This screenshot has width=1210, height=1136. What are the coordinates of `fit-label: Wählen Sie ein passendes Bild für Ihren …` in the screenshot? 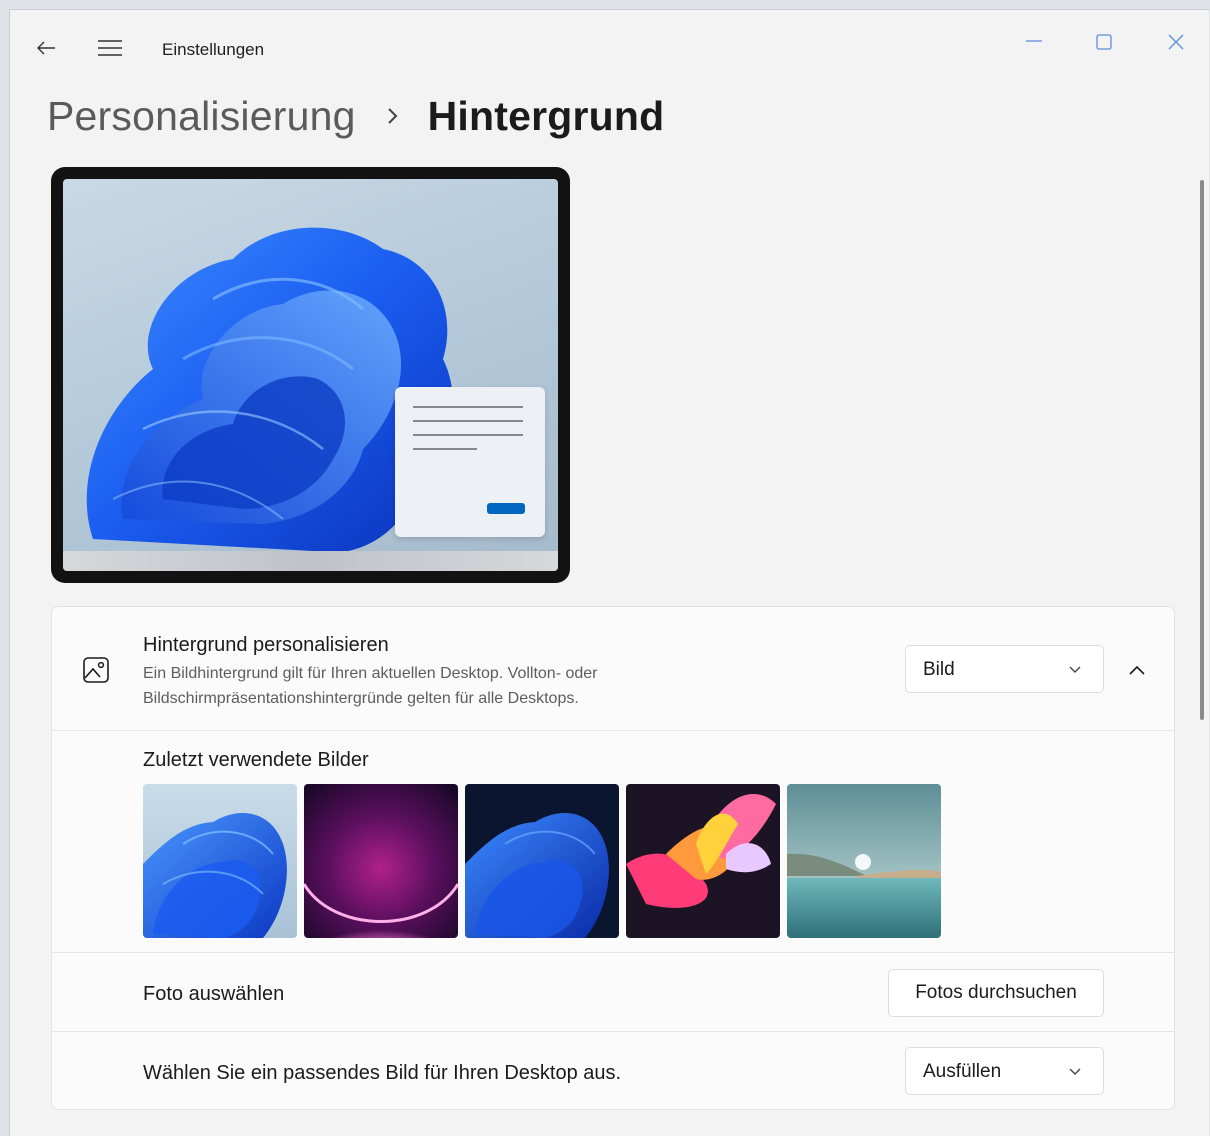 It's located at (382, 1073).